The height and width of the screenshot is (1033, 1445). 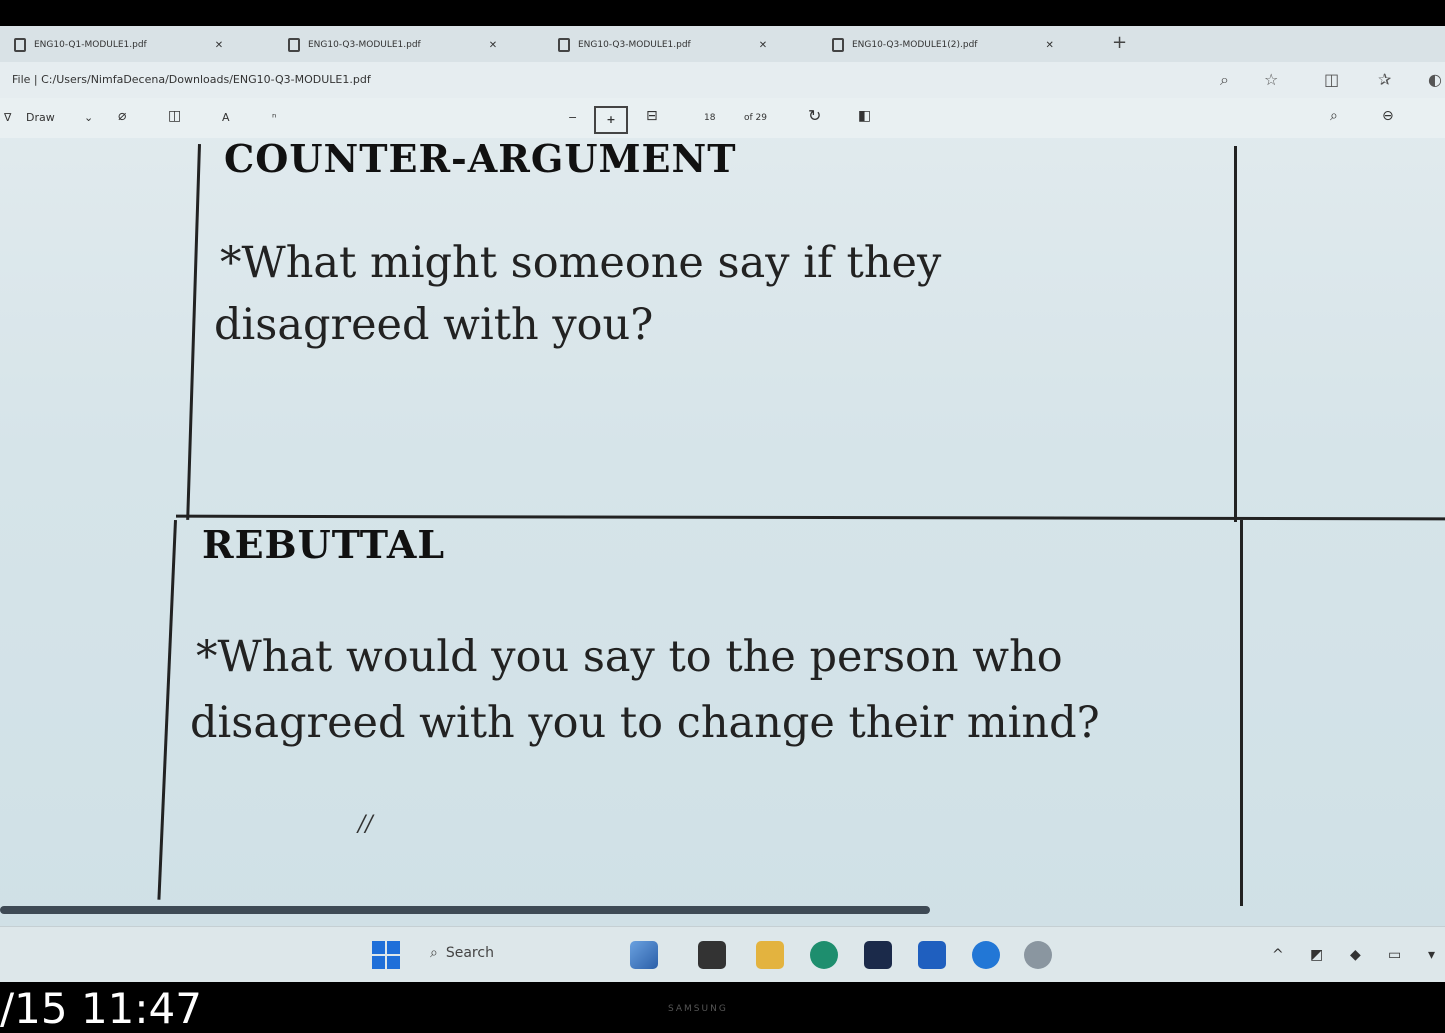 I want to click on photo-timestamp: /15 11:47, so click(x=101, y=1008).